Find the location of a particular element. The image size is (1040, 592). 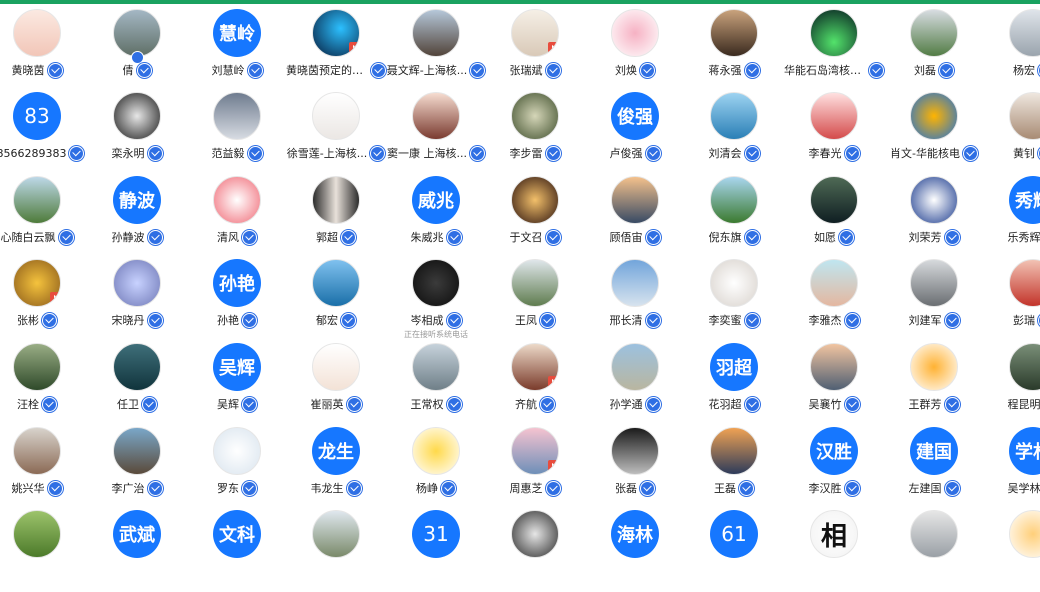

avatar: 慧岭 is located at coordinates (237, 33).